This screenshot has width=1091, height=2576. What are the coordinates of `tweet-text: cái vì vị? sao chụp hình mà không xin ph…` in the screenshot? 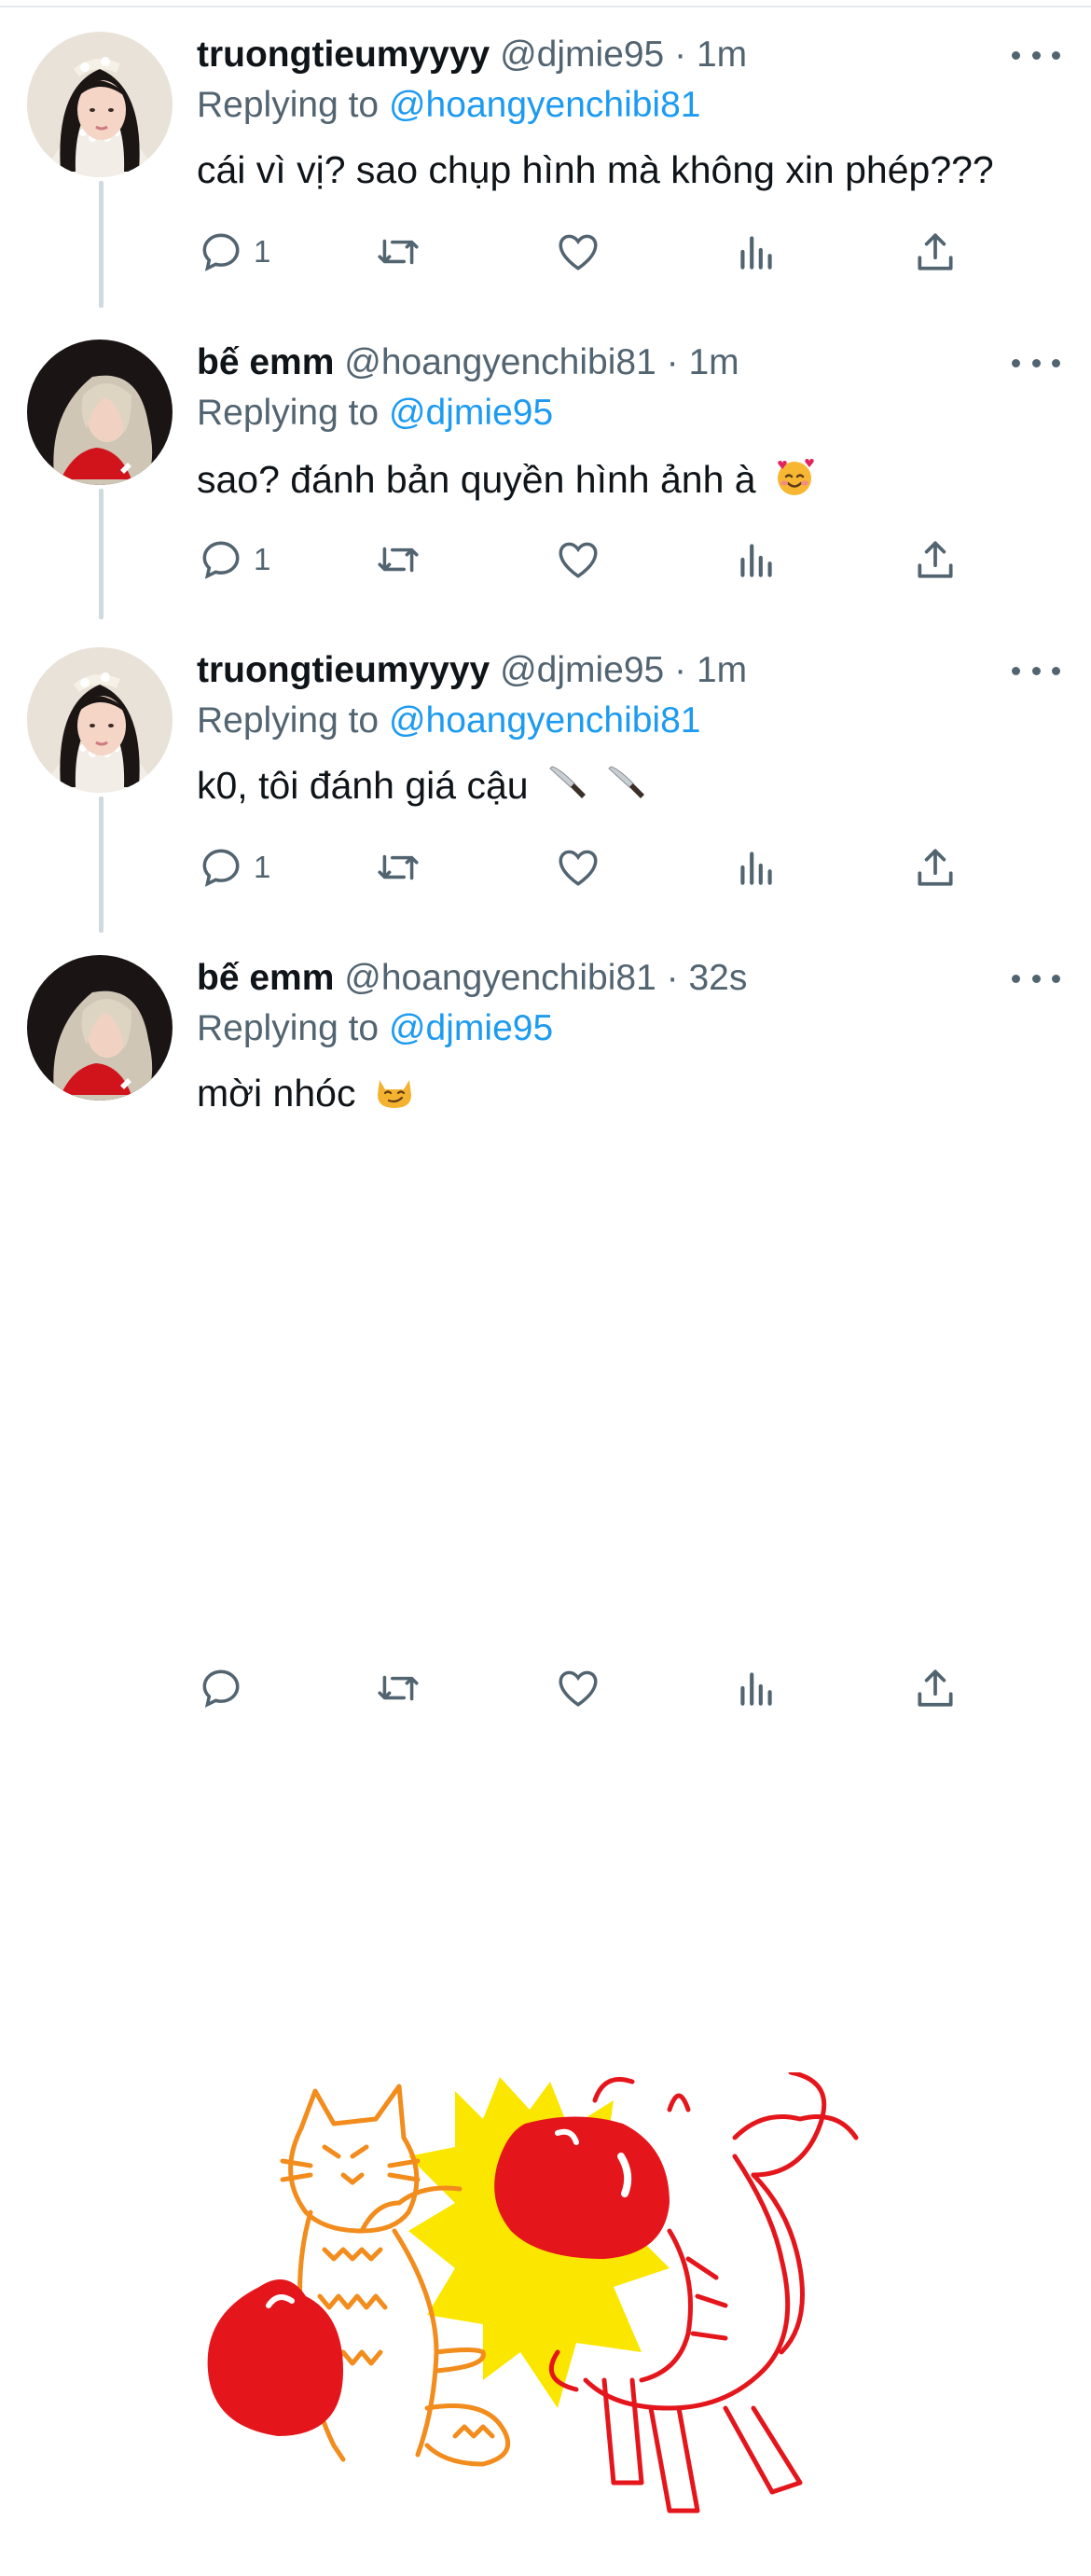 It's located at (595, 169).